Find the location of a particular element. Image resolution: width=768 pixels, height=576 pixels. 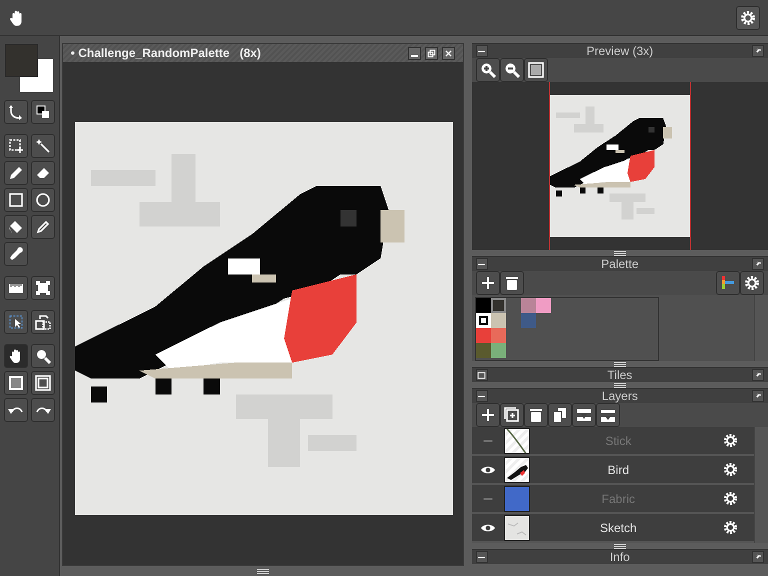

color-ramp-button is located at coordinates (728, 283).